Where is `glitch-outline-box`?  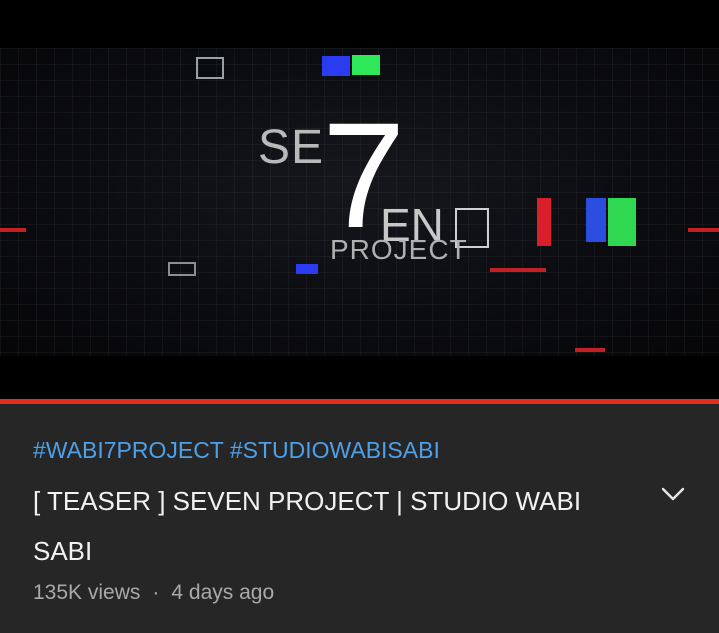 glitch-outline-box is located at coordinates (210, 68).